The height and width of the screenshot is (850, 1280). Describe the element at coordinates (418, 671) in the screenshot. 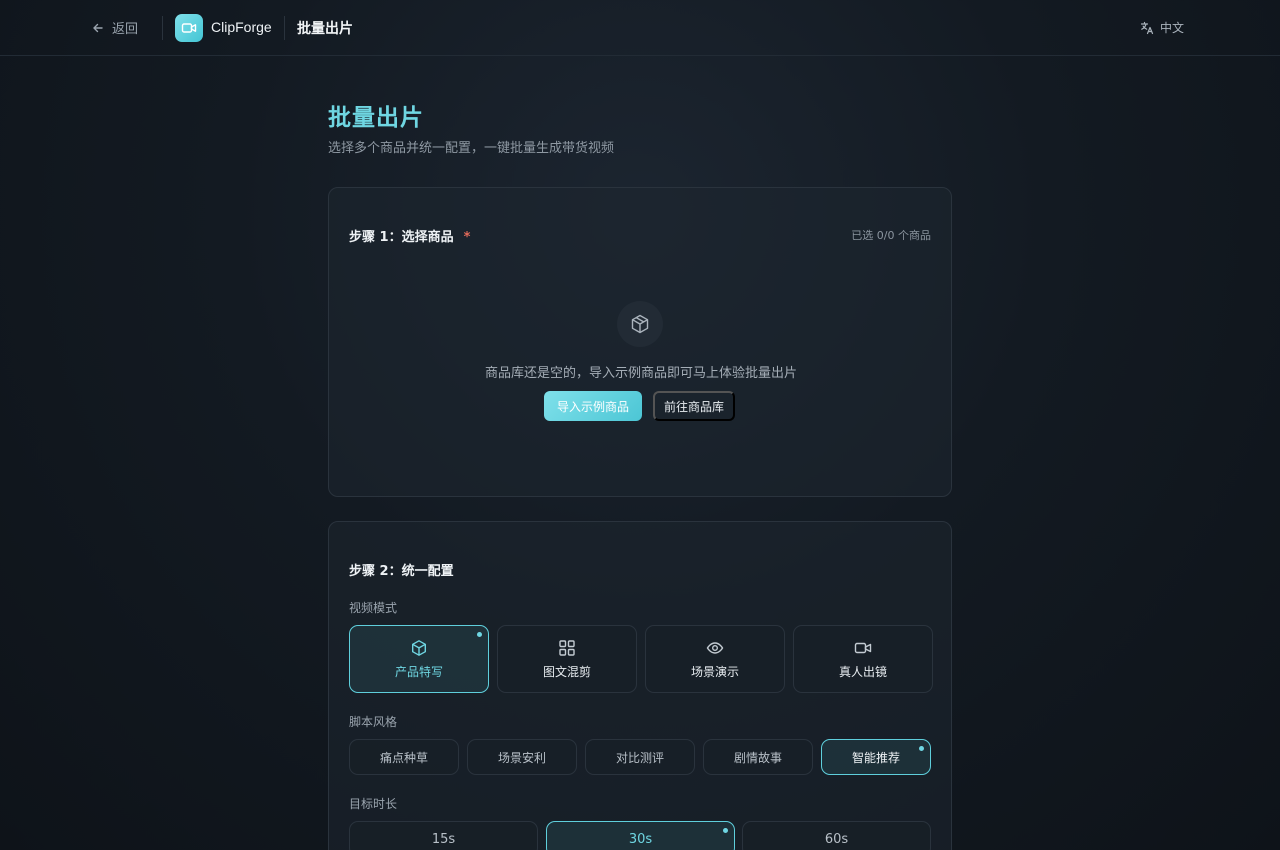

I see `mode-label: 产品特写` at that location.